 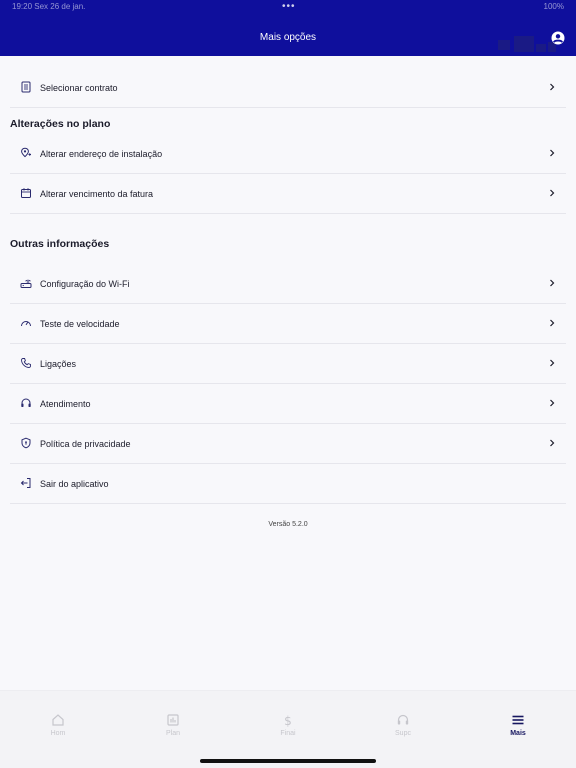 What do you see at coordinates (101, 154) in the screenshot?
I see `change-address-label: Alterar endereço de instalação` at bounding box center [101, 154].